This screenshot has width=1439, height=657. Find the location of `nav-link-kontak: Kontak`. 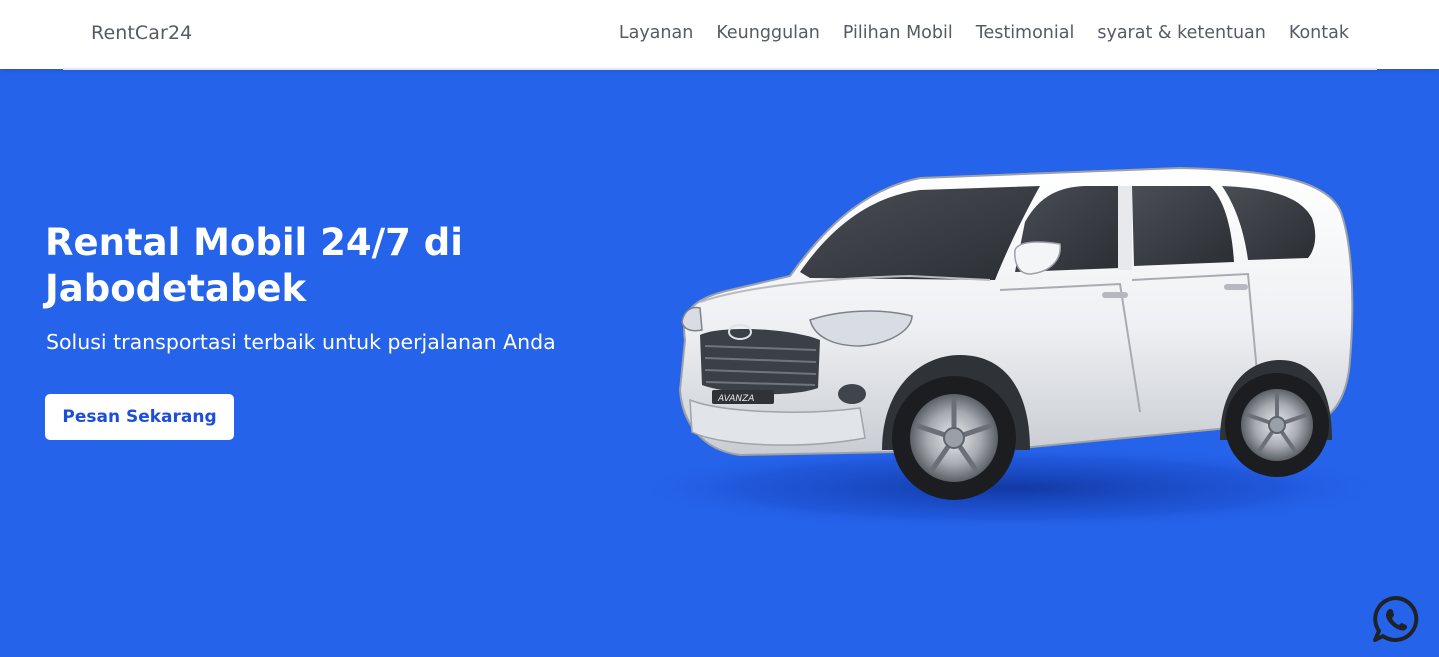

nav-link-kontak: Kontak is located at coordinates (1319, 33).